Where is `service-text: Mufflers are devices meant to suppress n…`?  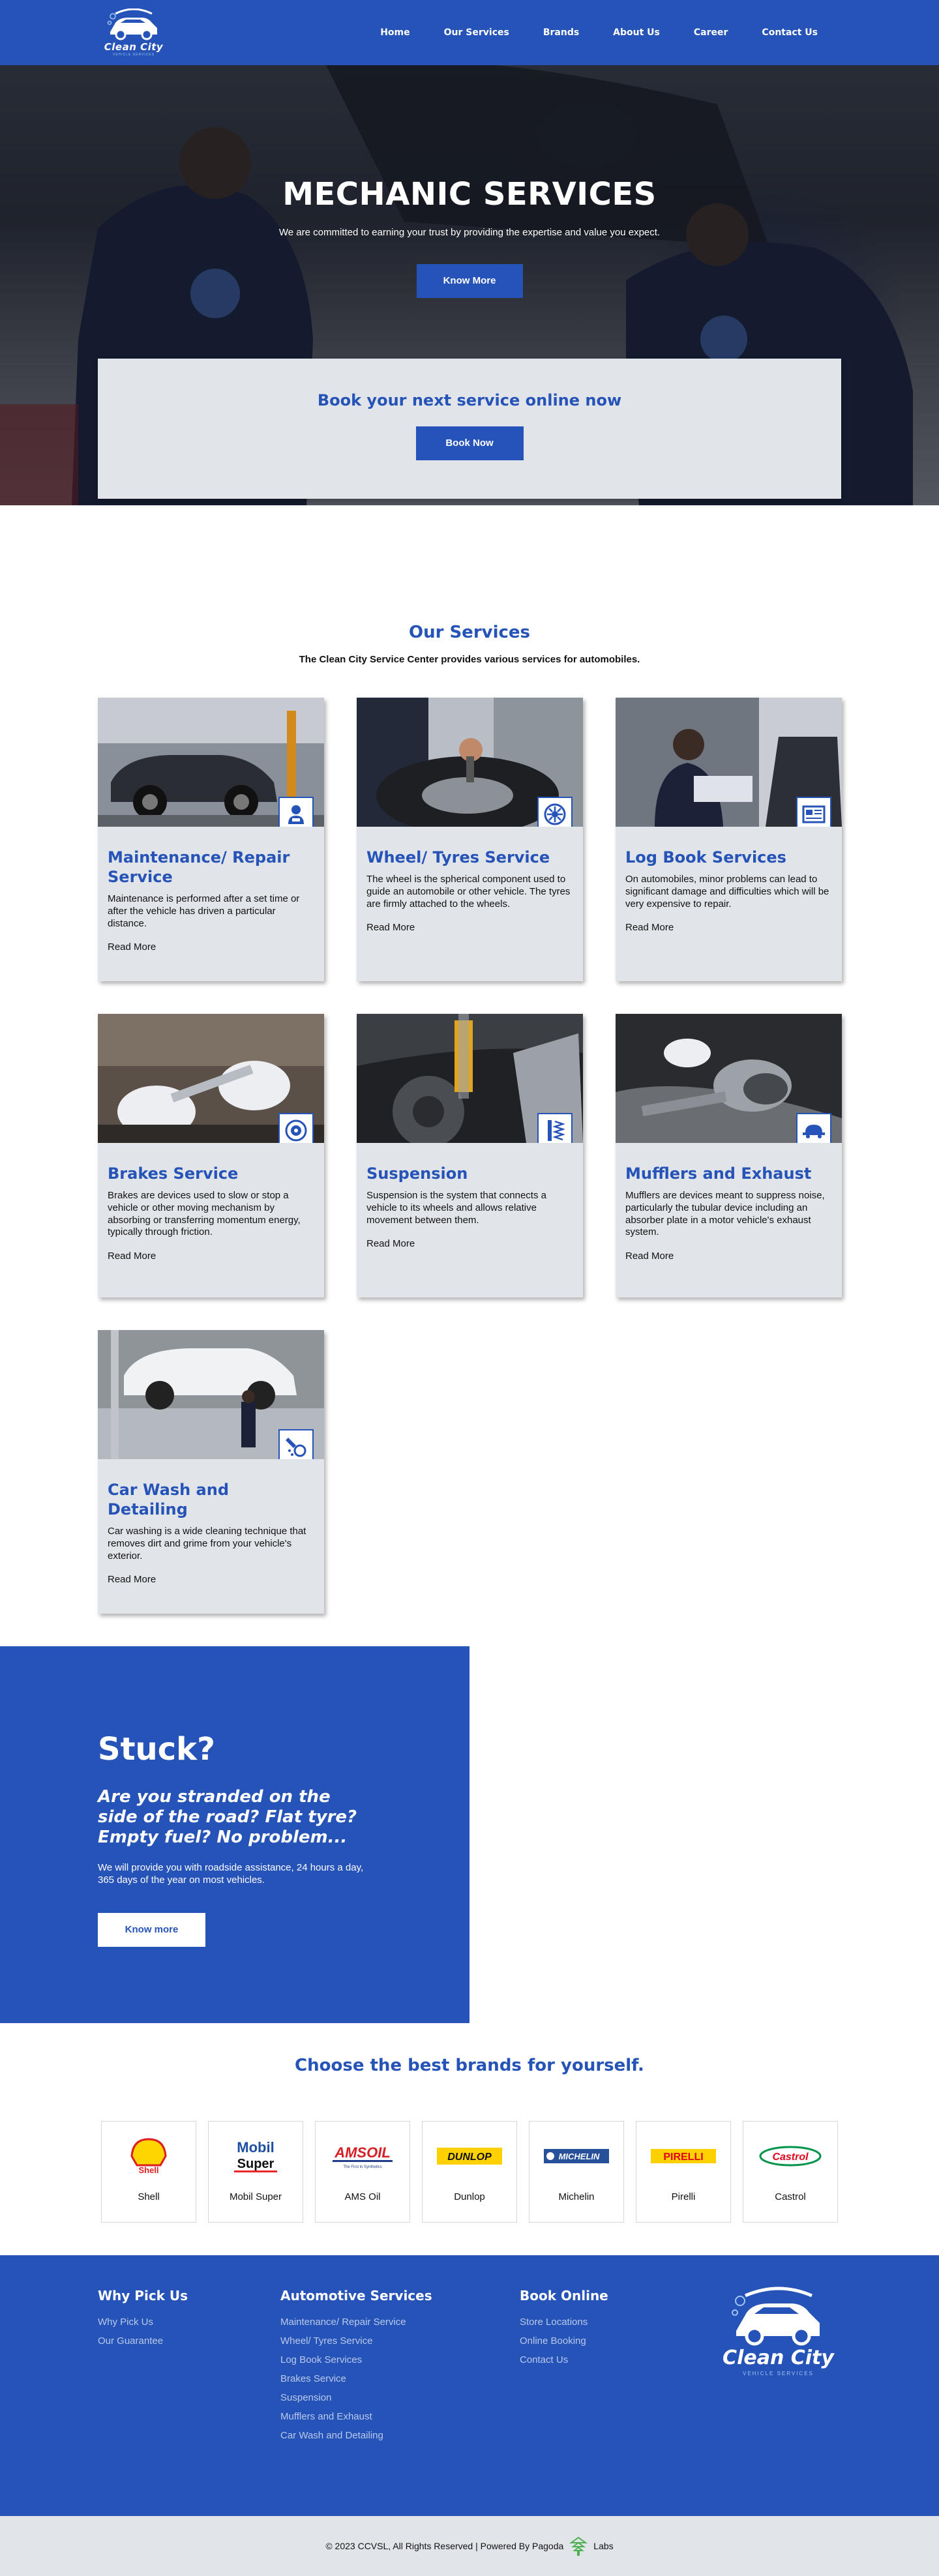 service-text: Mufflers are devices meant to suppress n… is located at coordinates (725, 1214).